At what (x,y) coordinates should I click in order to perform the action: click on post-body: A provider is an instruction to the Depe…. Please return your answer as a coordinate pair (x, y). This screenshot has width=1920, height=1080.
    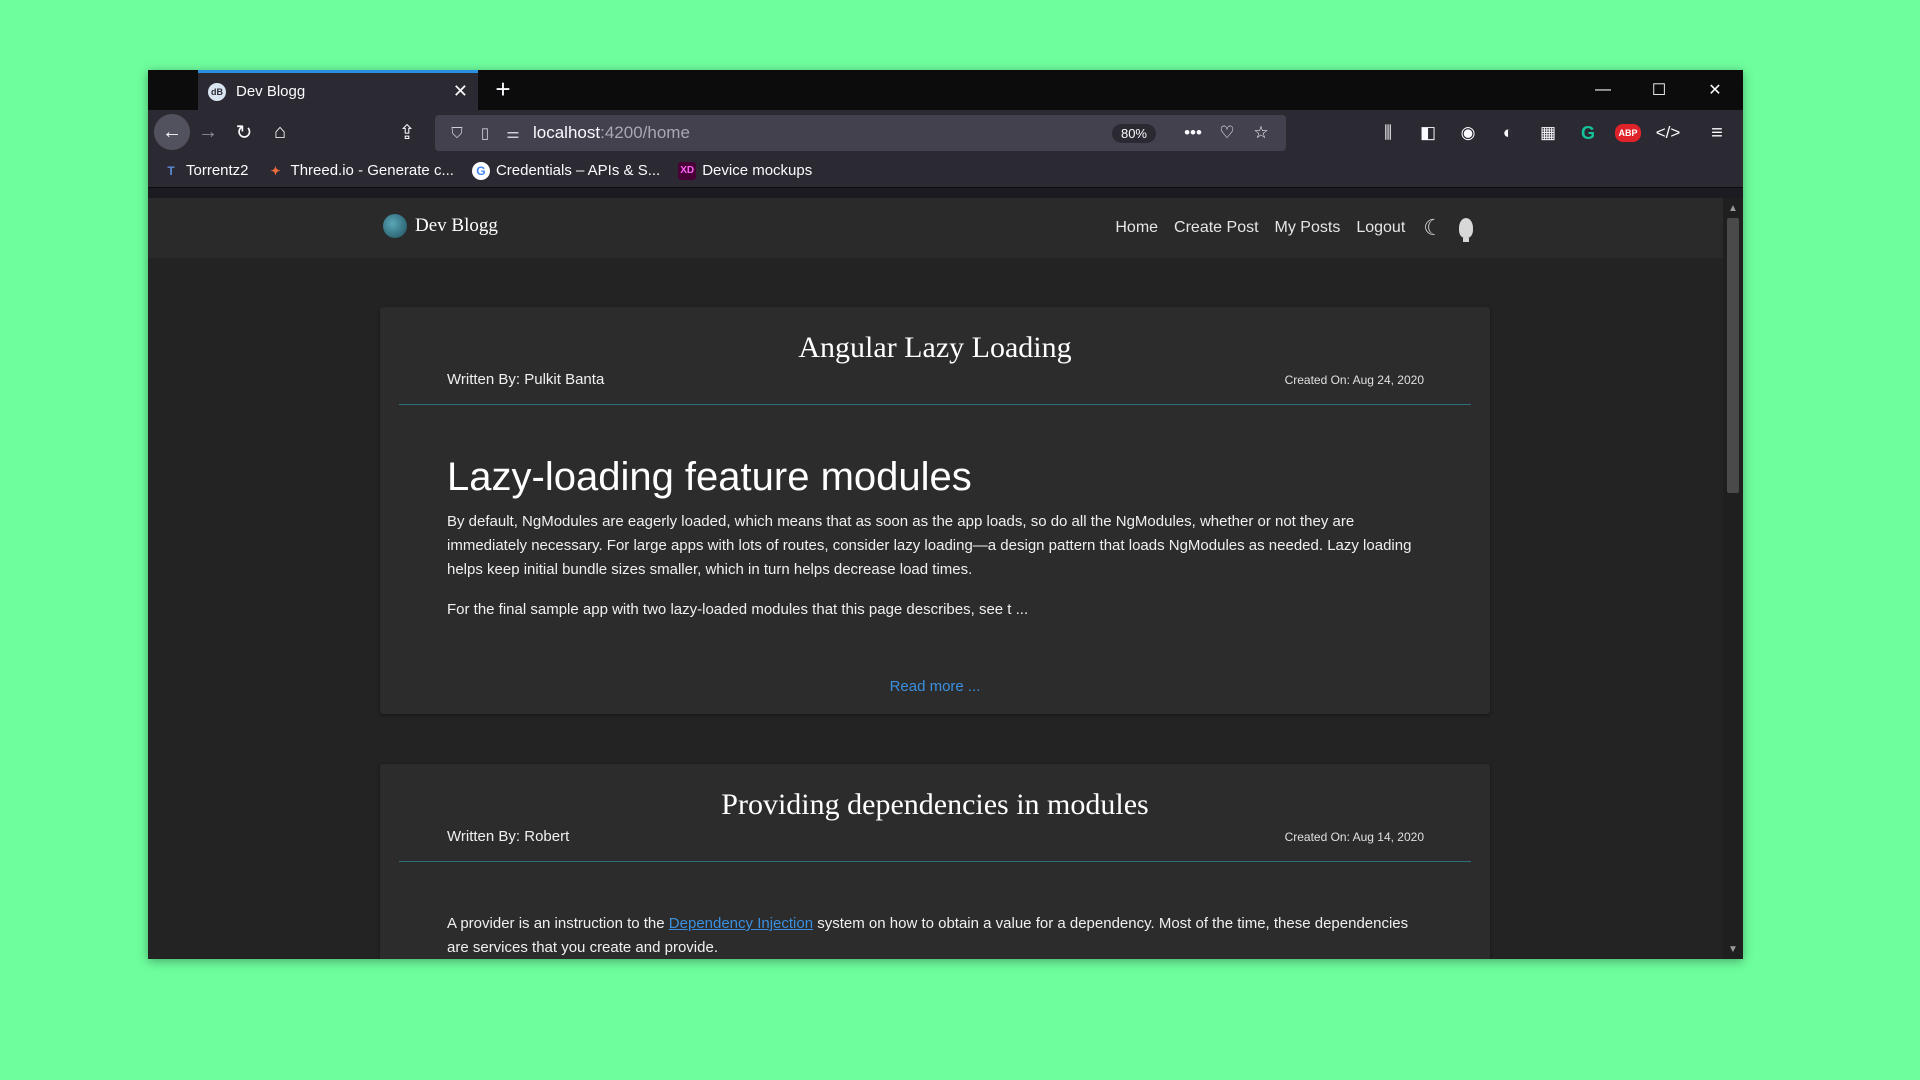
    Looking at the image, I should click on (935, 935).